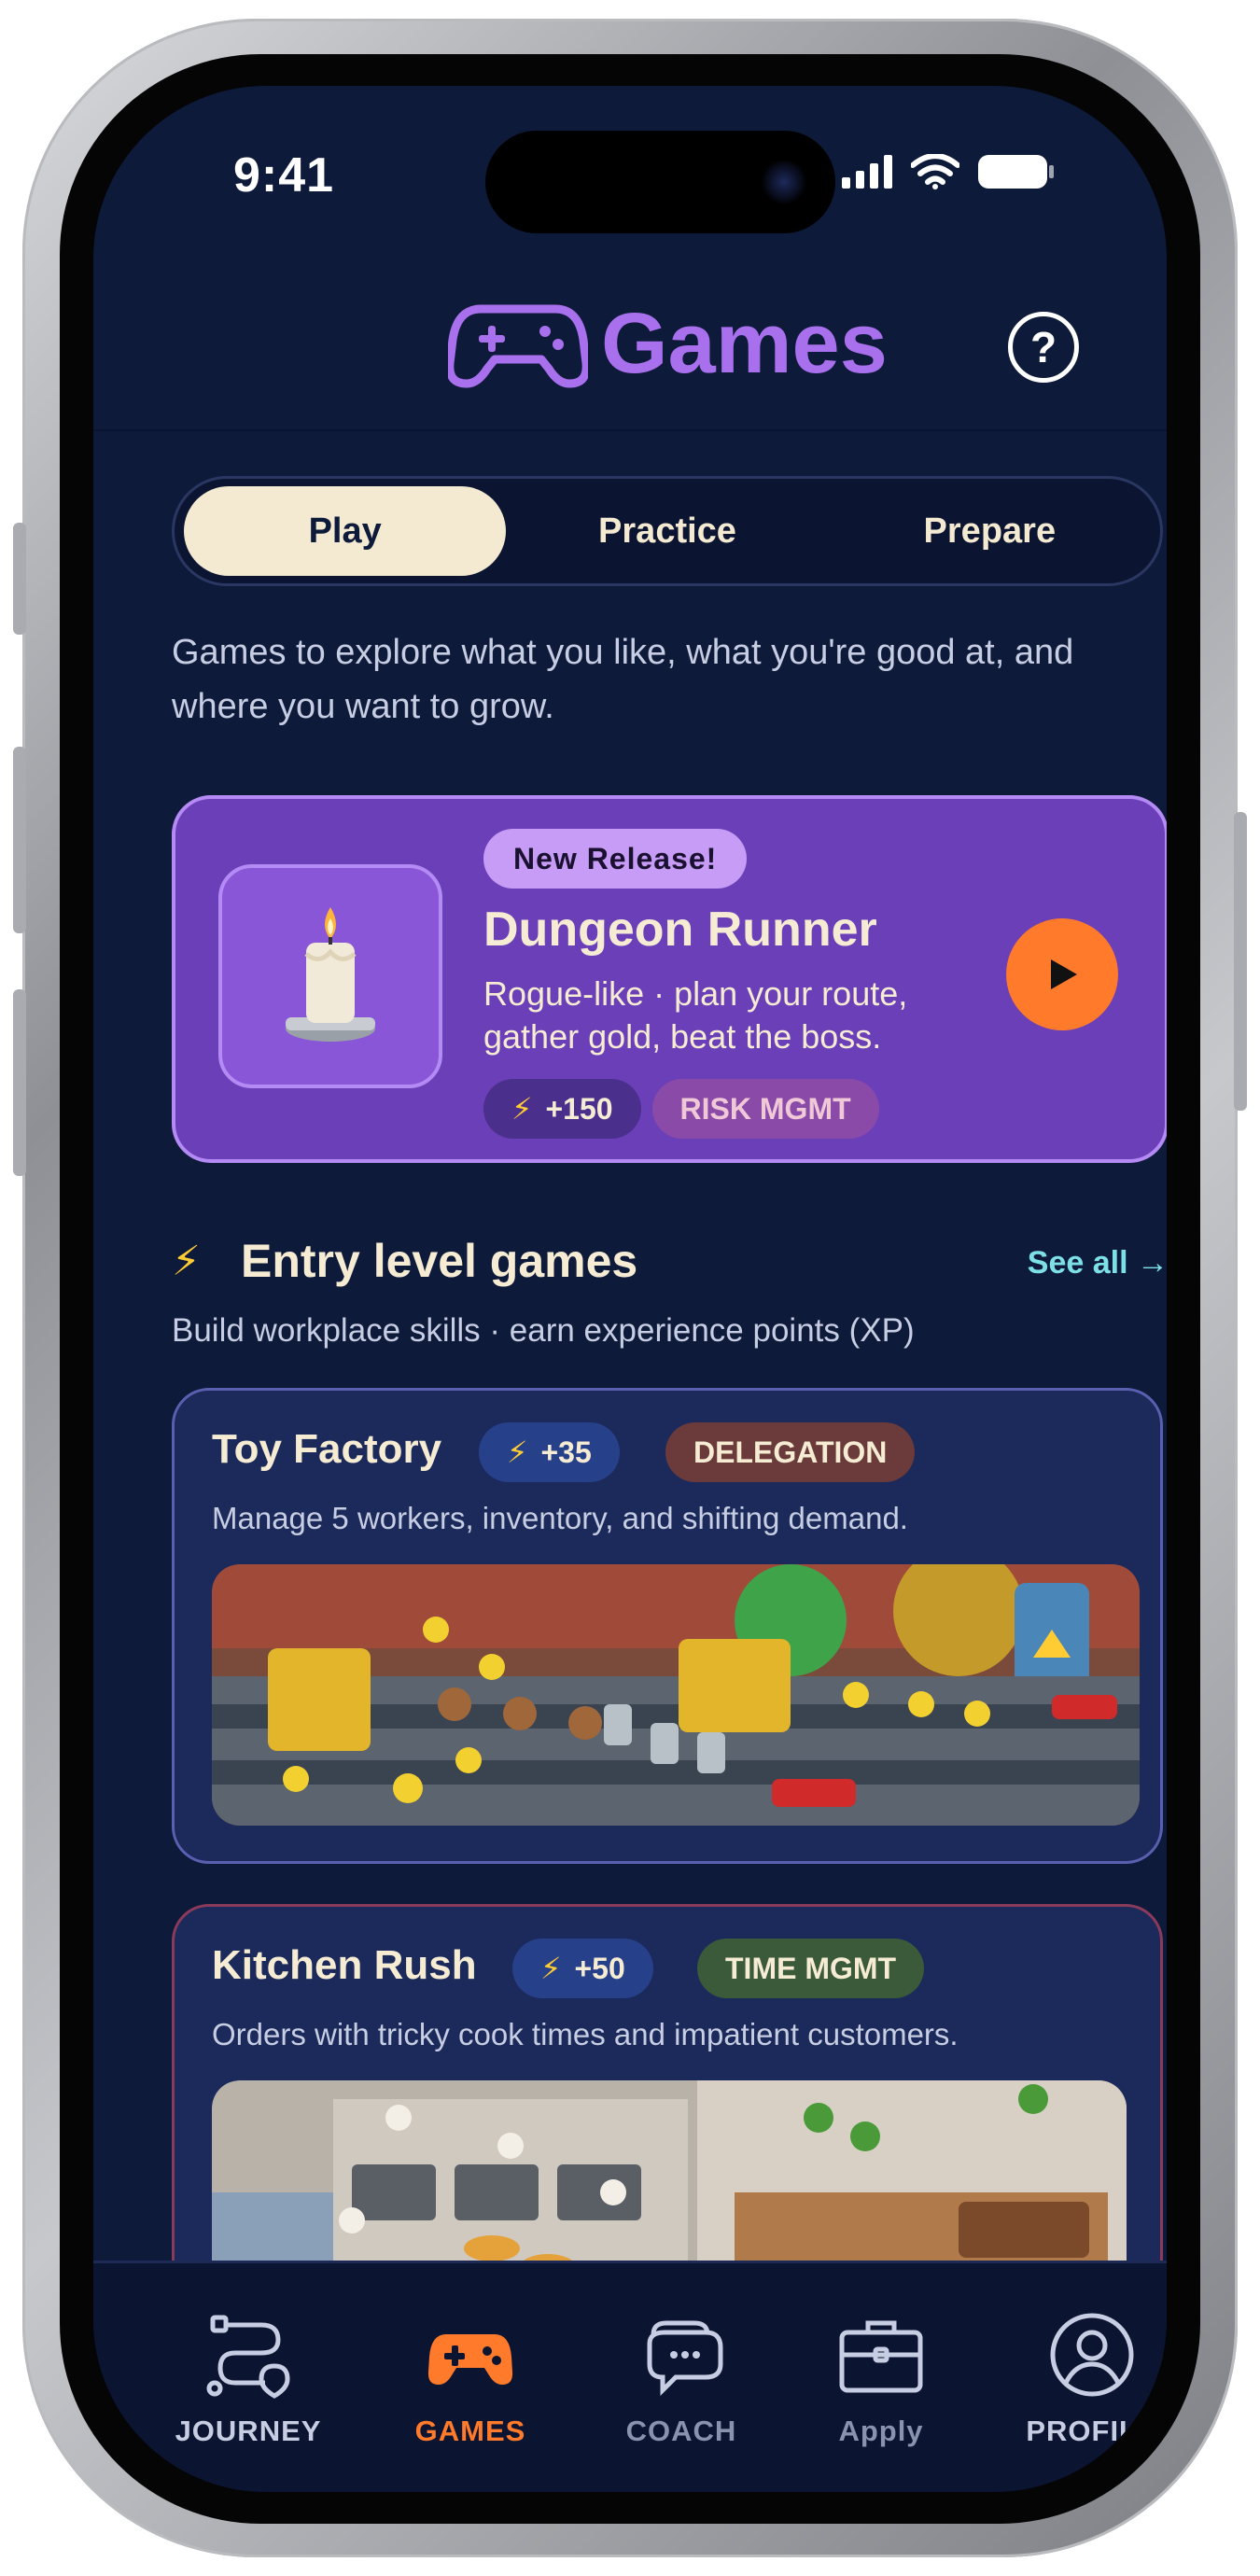  Describe the element at coordinates (470, 2431) in the screenshot. I see `nav-label: GAMES` at that location.